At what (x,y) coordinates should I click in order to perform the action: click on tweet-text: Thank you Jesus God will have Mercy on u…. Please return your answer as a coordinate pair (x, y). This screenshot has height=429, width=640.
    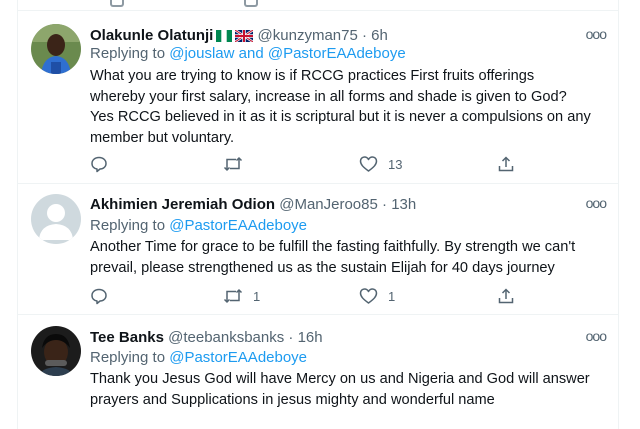
    Looking at the image, I should click on (348, 389).